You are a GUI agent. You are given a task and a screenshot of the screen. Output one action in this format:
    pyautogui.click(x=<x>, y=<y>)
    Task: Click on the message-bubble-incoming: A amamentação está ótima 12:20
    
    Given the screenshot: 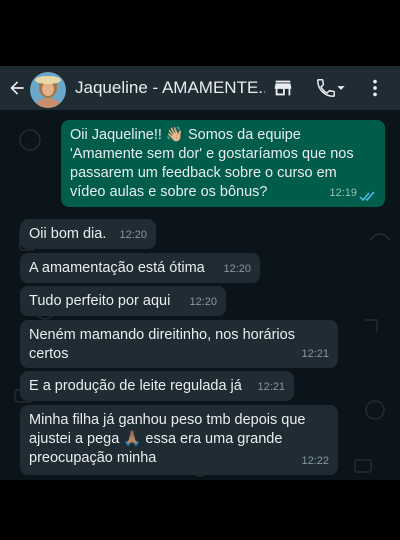 What is the action you would take?
    pyautogui.click(x=140, y=268)
    